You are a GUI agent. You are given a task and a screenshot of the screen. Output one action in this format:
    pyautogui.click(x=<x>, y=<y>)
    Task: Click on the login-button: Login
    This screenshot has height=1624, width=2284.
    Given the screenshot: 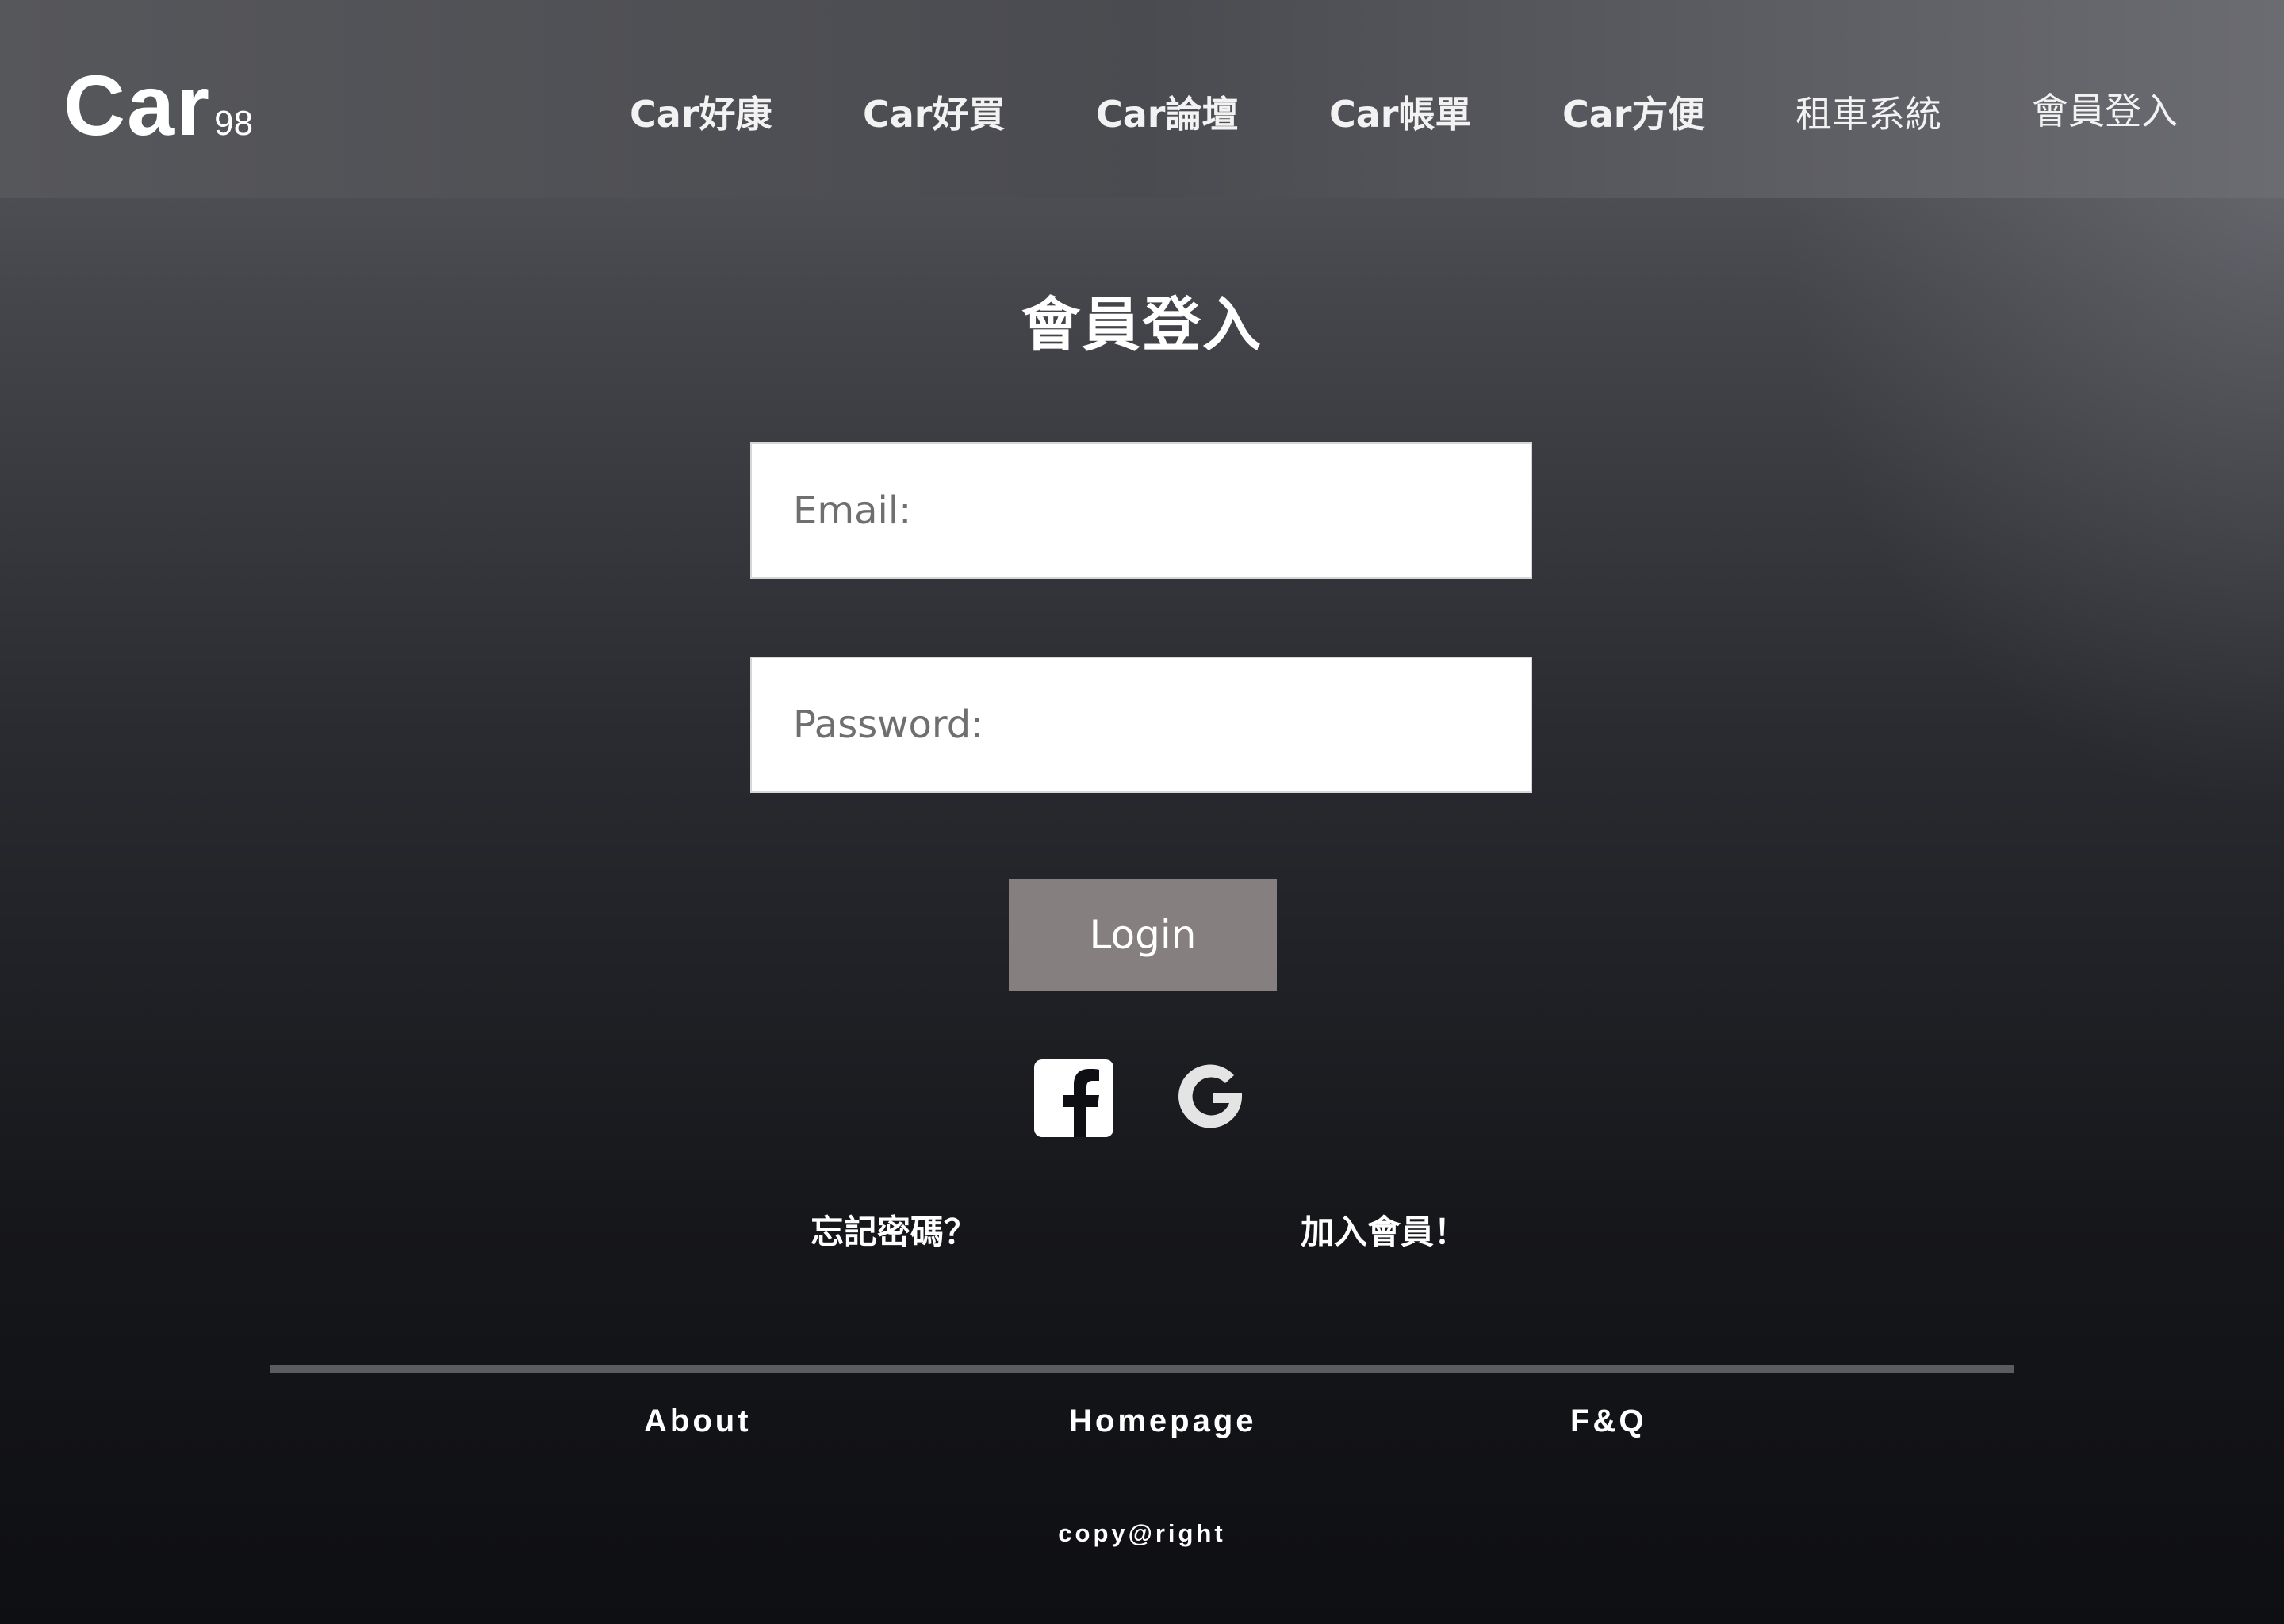 What is the action you would take?
    pyautogui.click(x=1143, y=935)
    